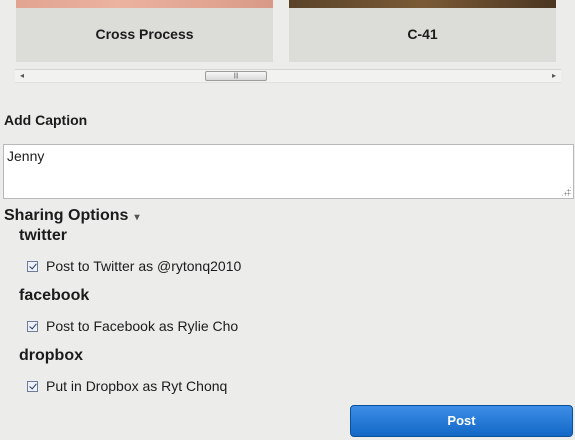  What do you see at coordinates (461, 421) in the screenshot?
I see `post-button: Post` at bounding box center [461, 421].